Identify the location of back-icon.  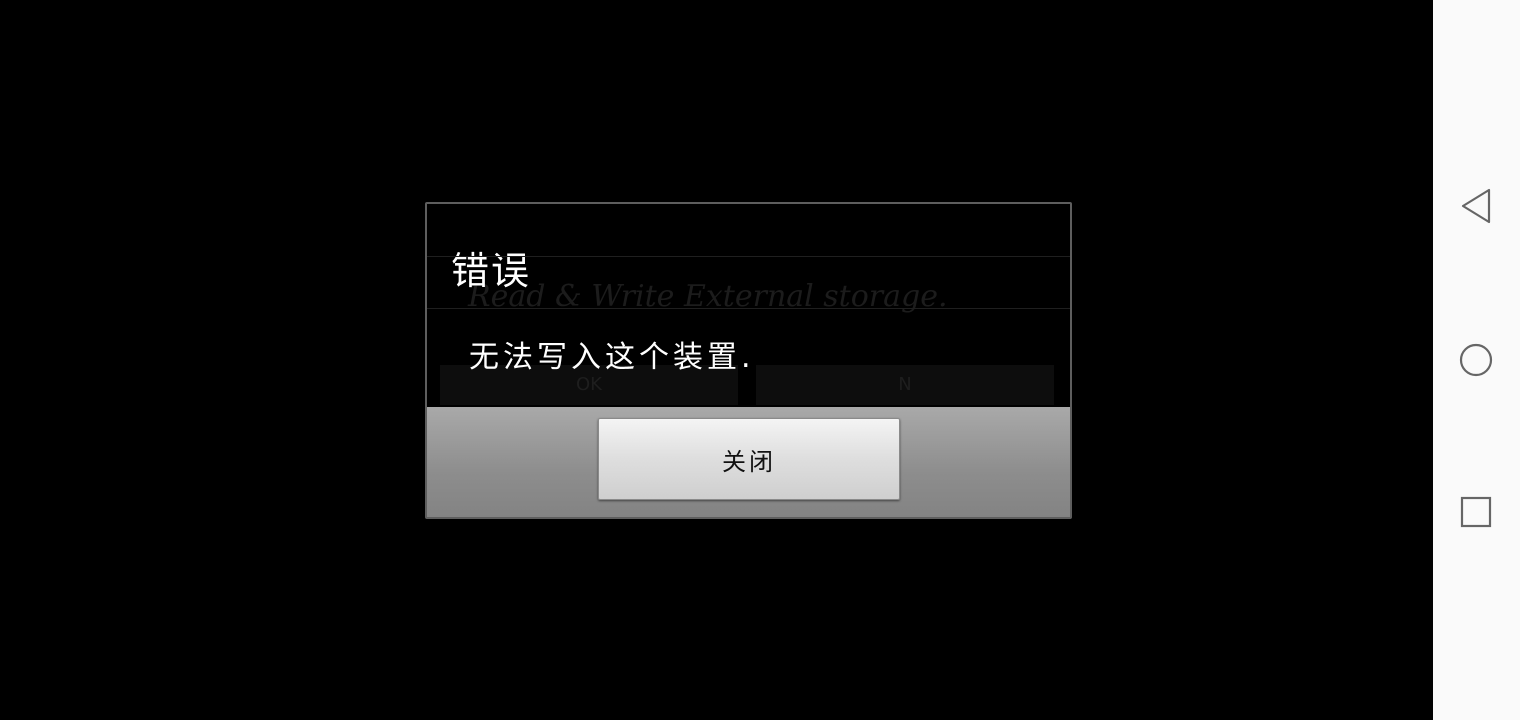
(1476, 206).